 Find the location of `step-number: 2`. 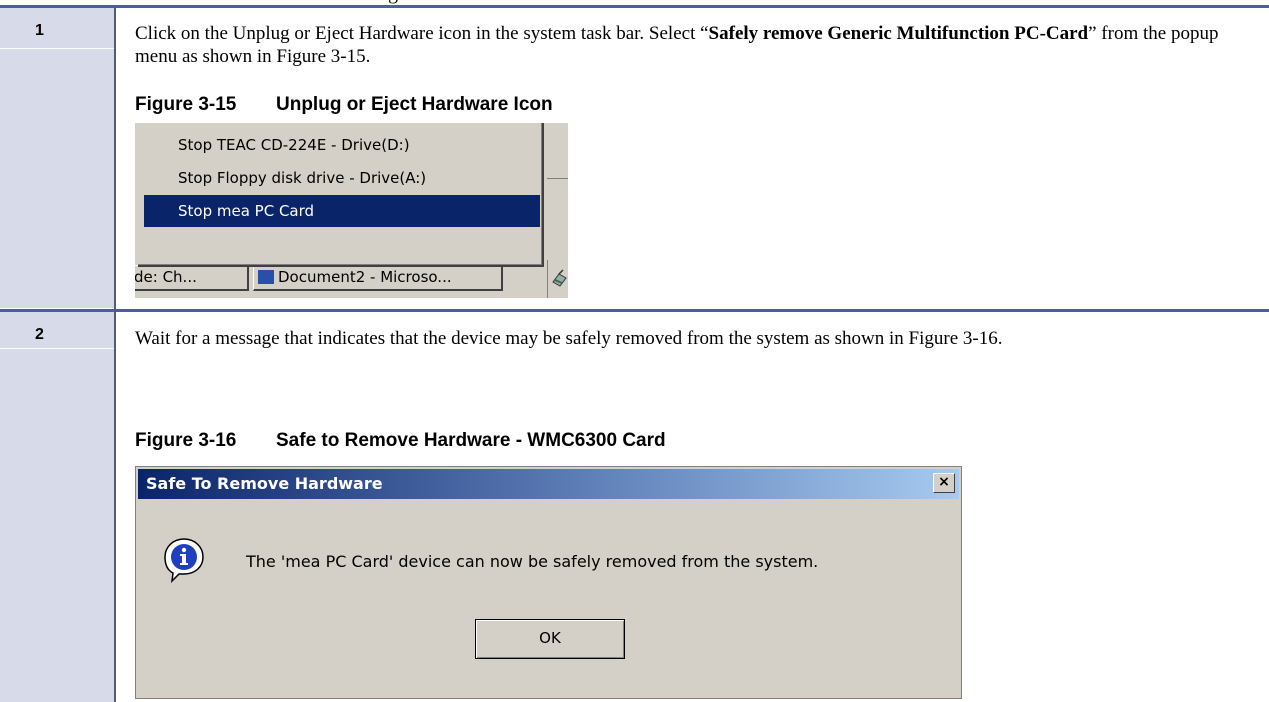

step-number: 2 is located at coordinates (39, 334).